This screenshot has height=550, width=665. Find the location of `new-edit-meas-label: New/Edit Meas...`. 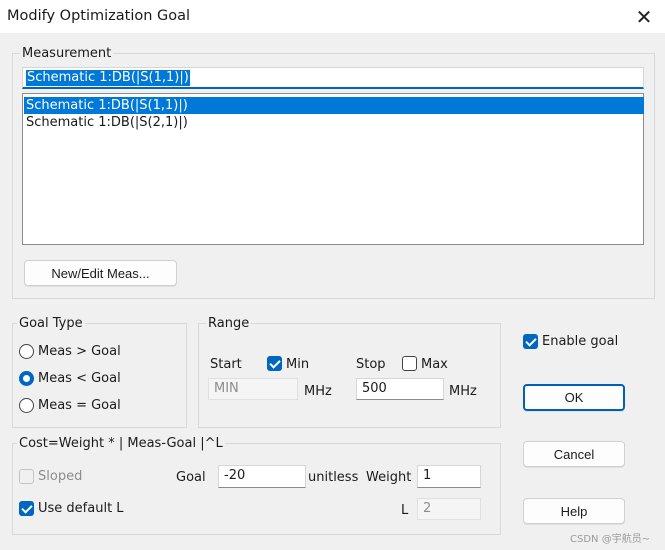

new-edit-meas-label: New/Edit Meas... is located at coordinates (100, 273).